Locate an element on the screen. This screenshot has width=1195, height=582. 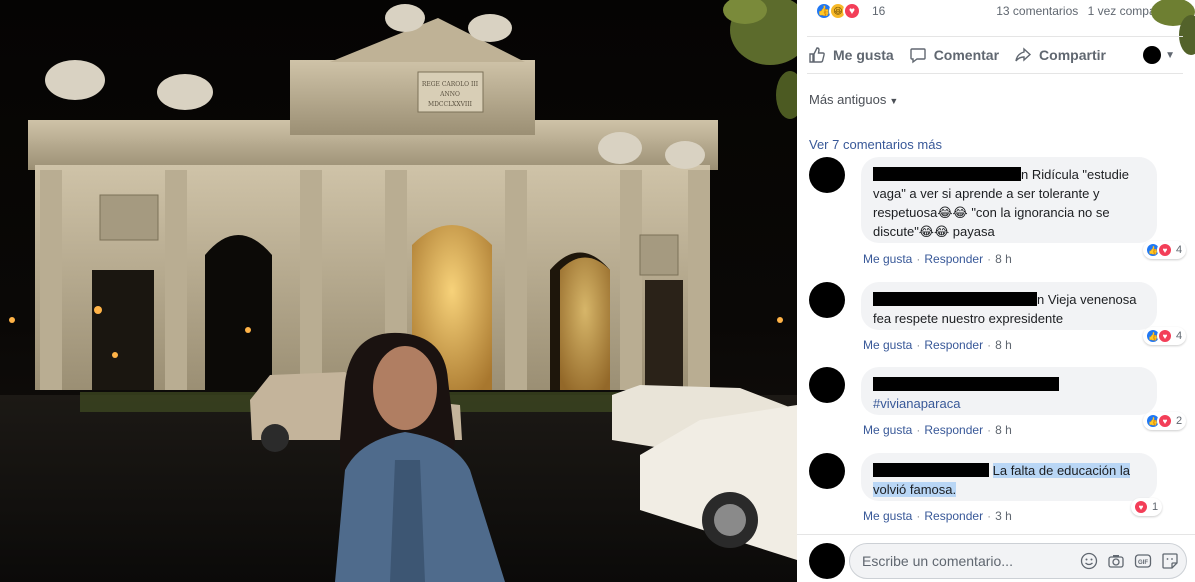
reaction-icons: 👍 😆 ♥ is located at coordinates (838, 11).